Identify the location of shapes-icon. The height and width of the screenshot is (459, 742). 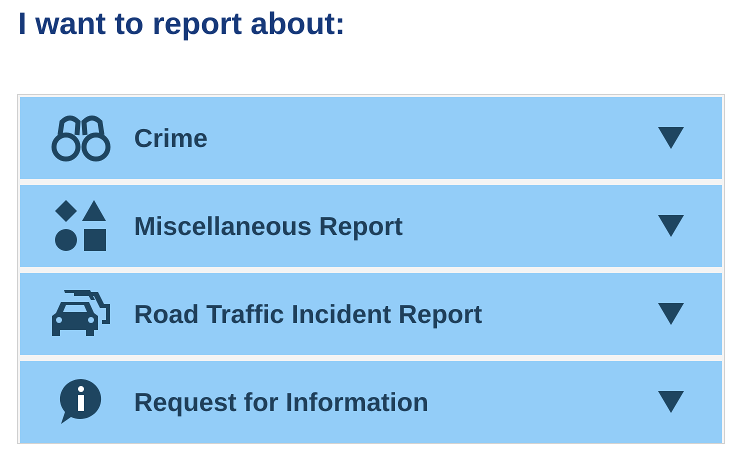
(81, 226).